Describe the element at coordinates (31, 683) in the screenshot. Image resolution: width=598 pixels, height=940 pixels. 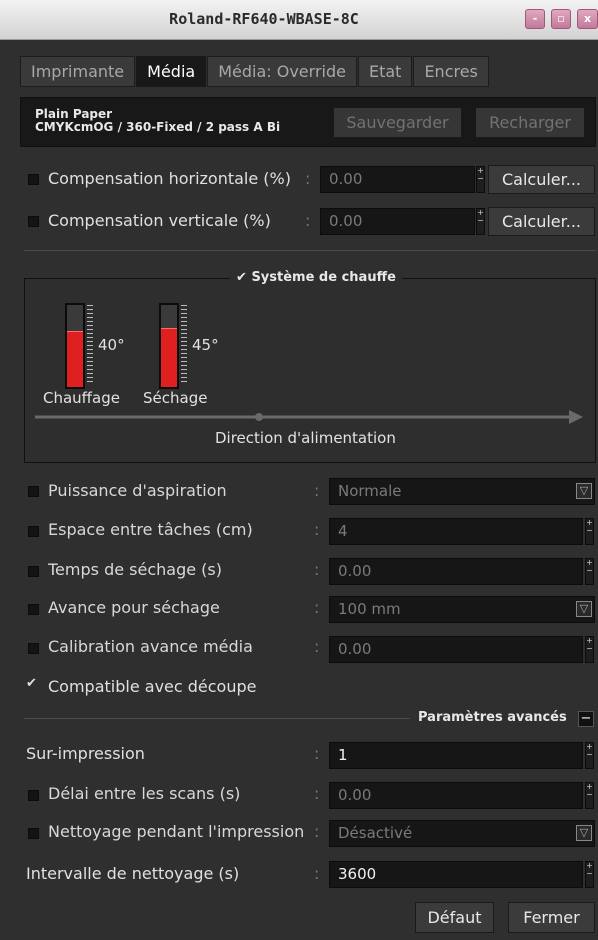
I see `cut-compatible-checkbox: ✔` at that location.